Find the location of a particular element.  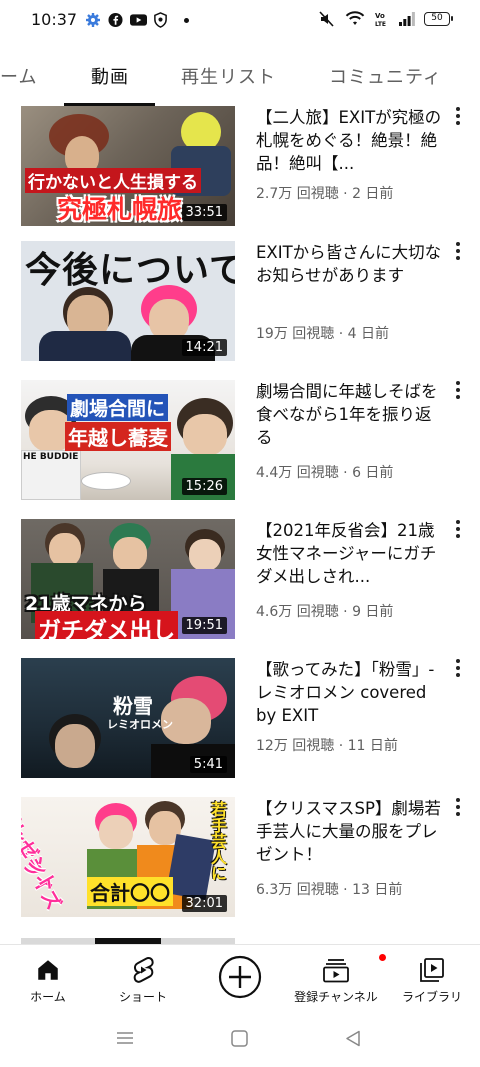

thumbnail-caption: 年越し蕎麦 is located at coordinates (118, 436).